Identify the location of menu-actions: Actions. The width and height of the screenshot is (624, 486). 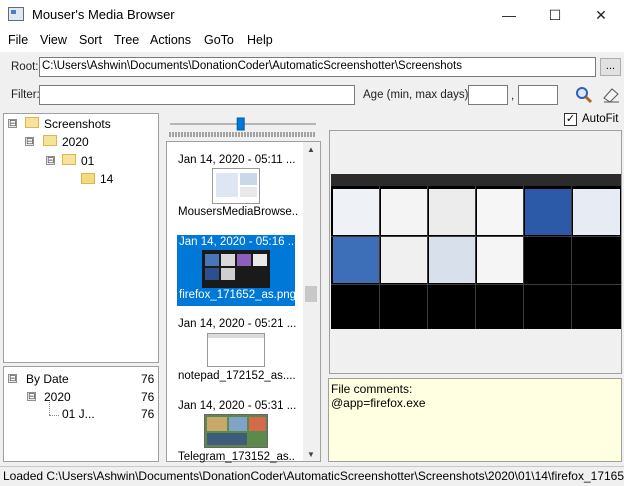
(170, 40).